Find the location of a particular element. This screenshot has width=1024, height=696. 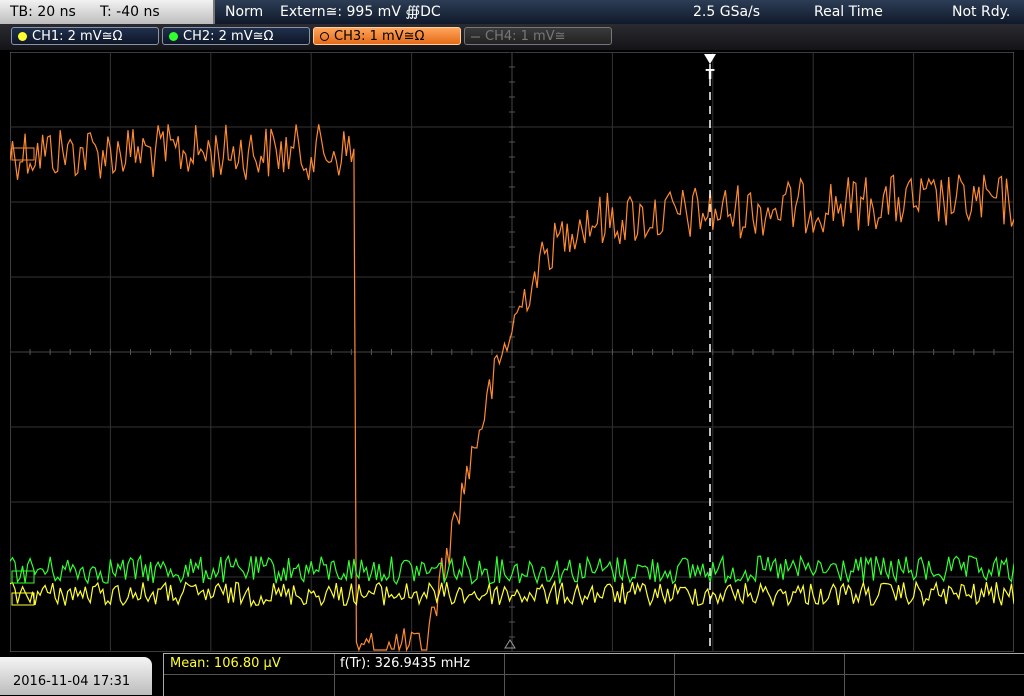

channel-4-button: CH4: 1 mV≅ is located at coordinates (538, 36).